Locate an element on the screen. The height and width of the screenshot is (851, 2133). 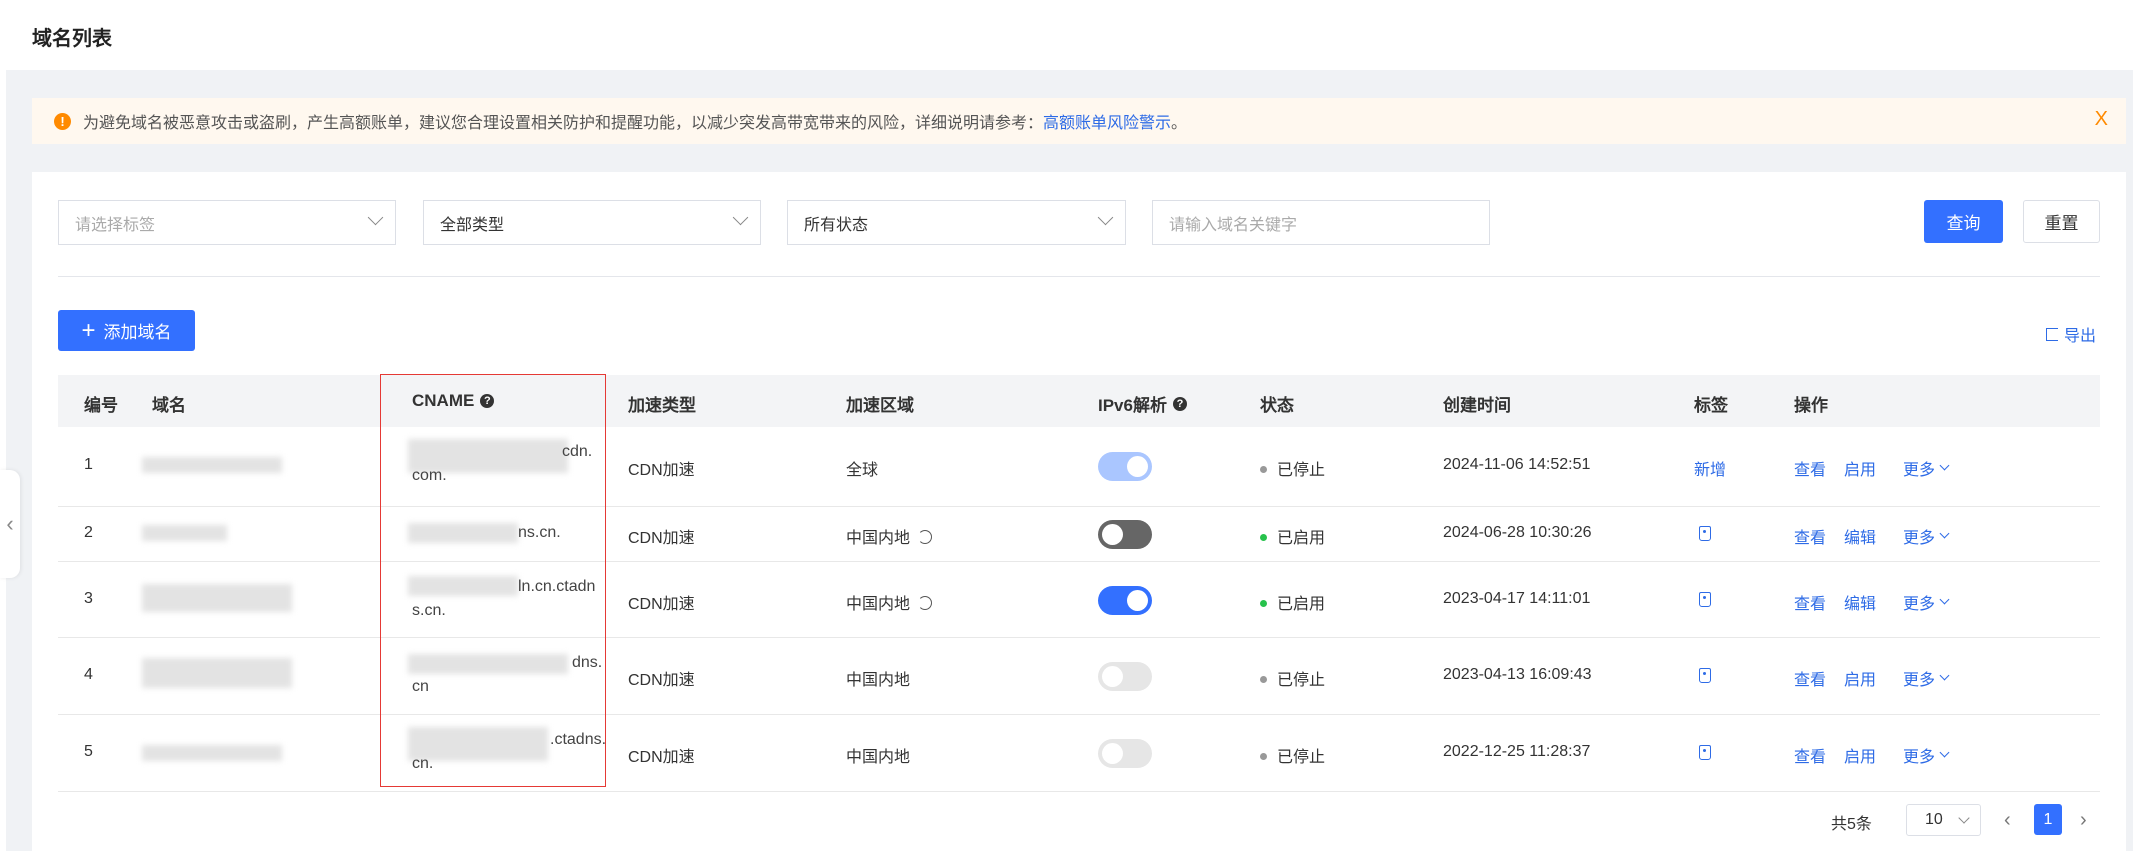
add-domain-label: 添加域名 is located at coordinates (137, 332).